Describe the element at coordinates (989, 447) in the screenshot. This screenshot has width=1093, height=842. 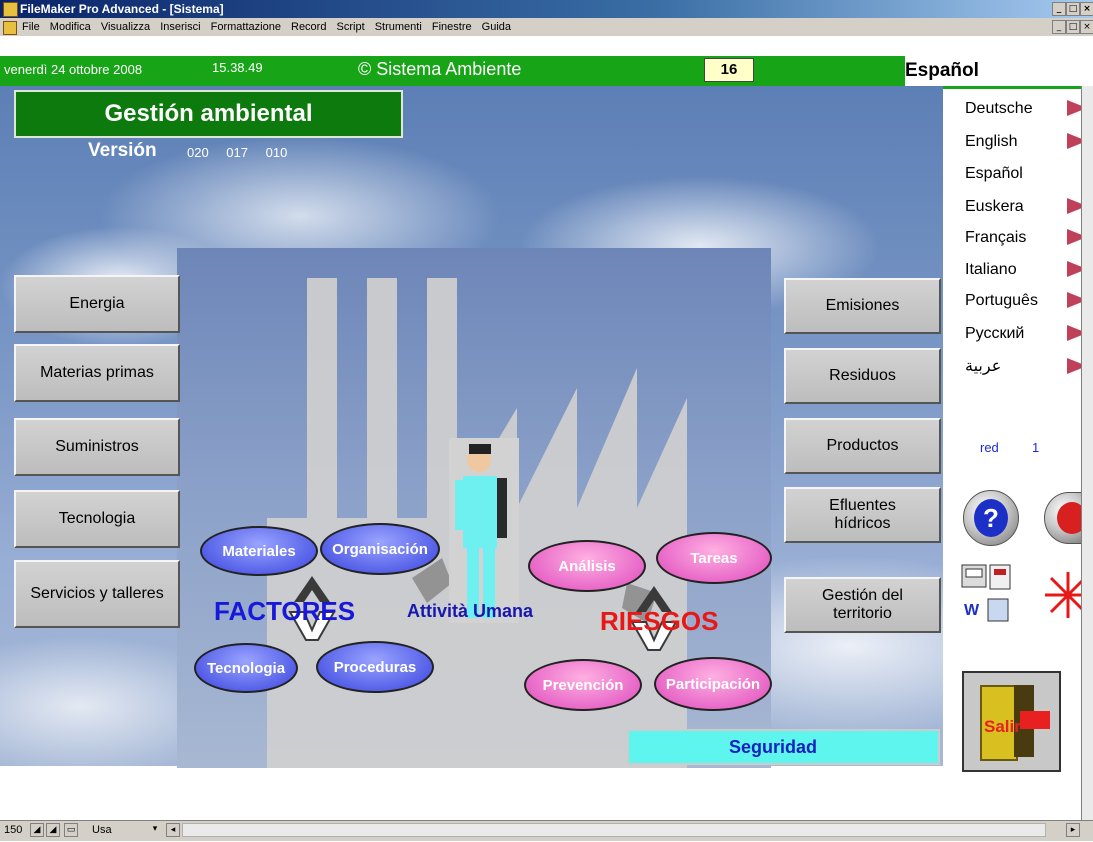
I see `network-label: red` at that location.